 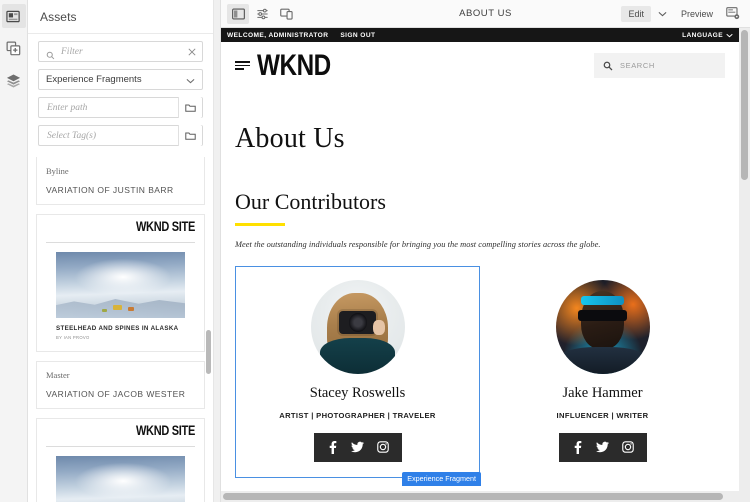 What do you see at coordinates (116, 394) in the screenshot?
I see `asset-variation: VARIATION OF JACOB WESTER` at bounding box center [116, 394].